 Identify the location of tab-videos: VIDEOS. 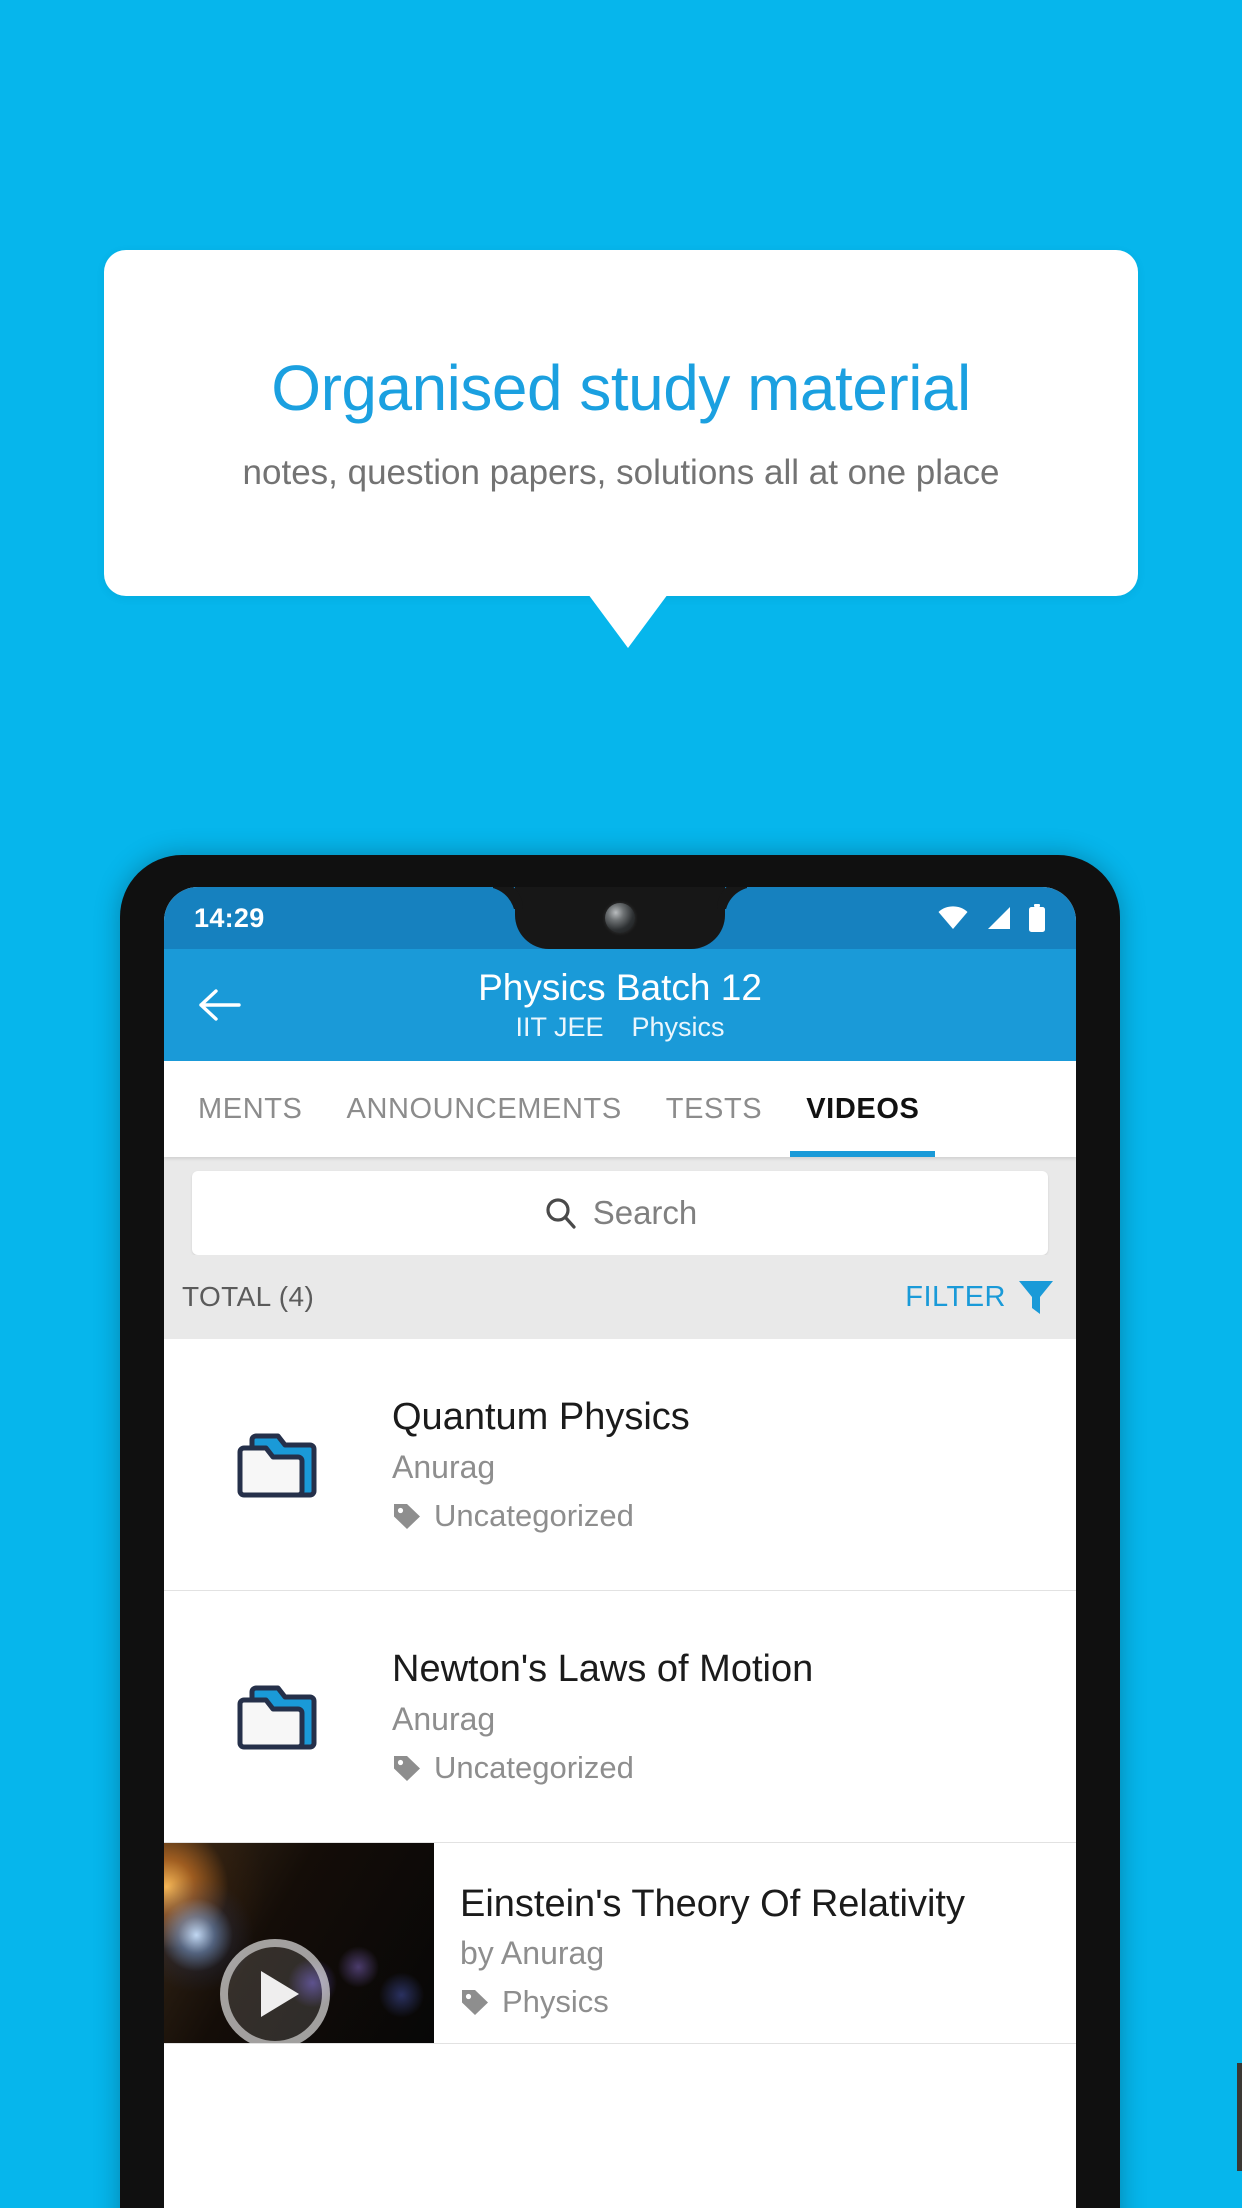
(862, 1109).